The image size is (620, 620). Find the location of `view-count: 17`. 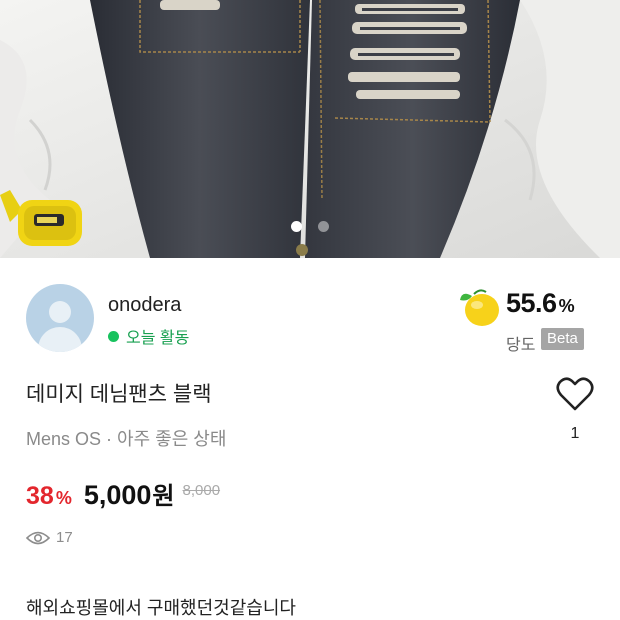

view-count: 17 is located at coordinates (49, 537).